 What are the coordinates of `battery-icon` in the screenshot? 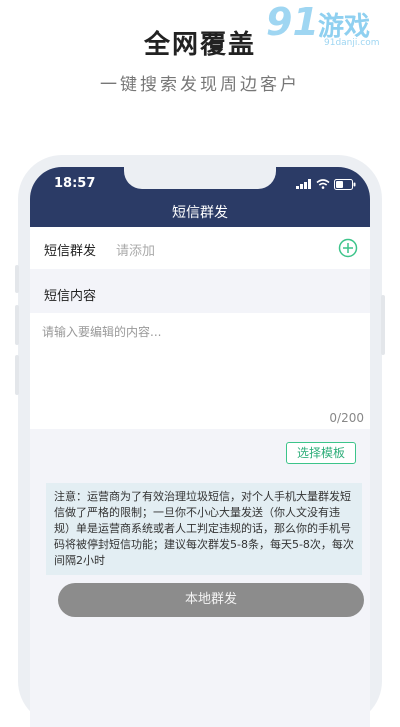 It's located at (345, 184).